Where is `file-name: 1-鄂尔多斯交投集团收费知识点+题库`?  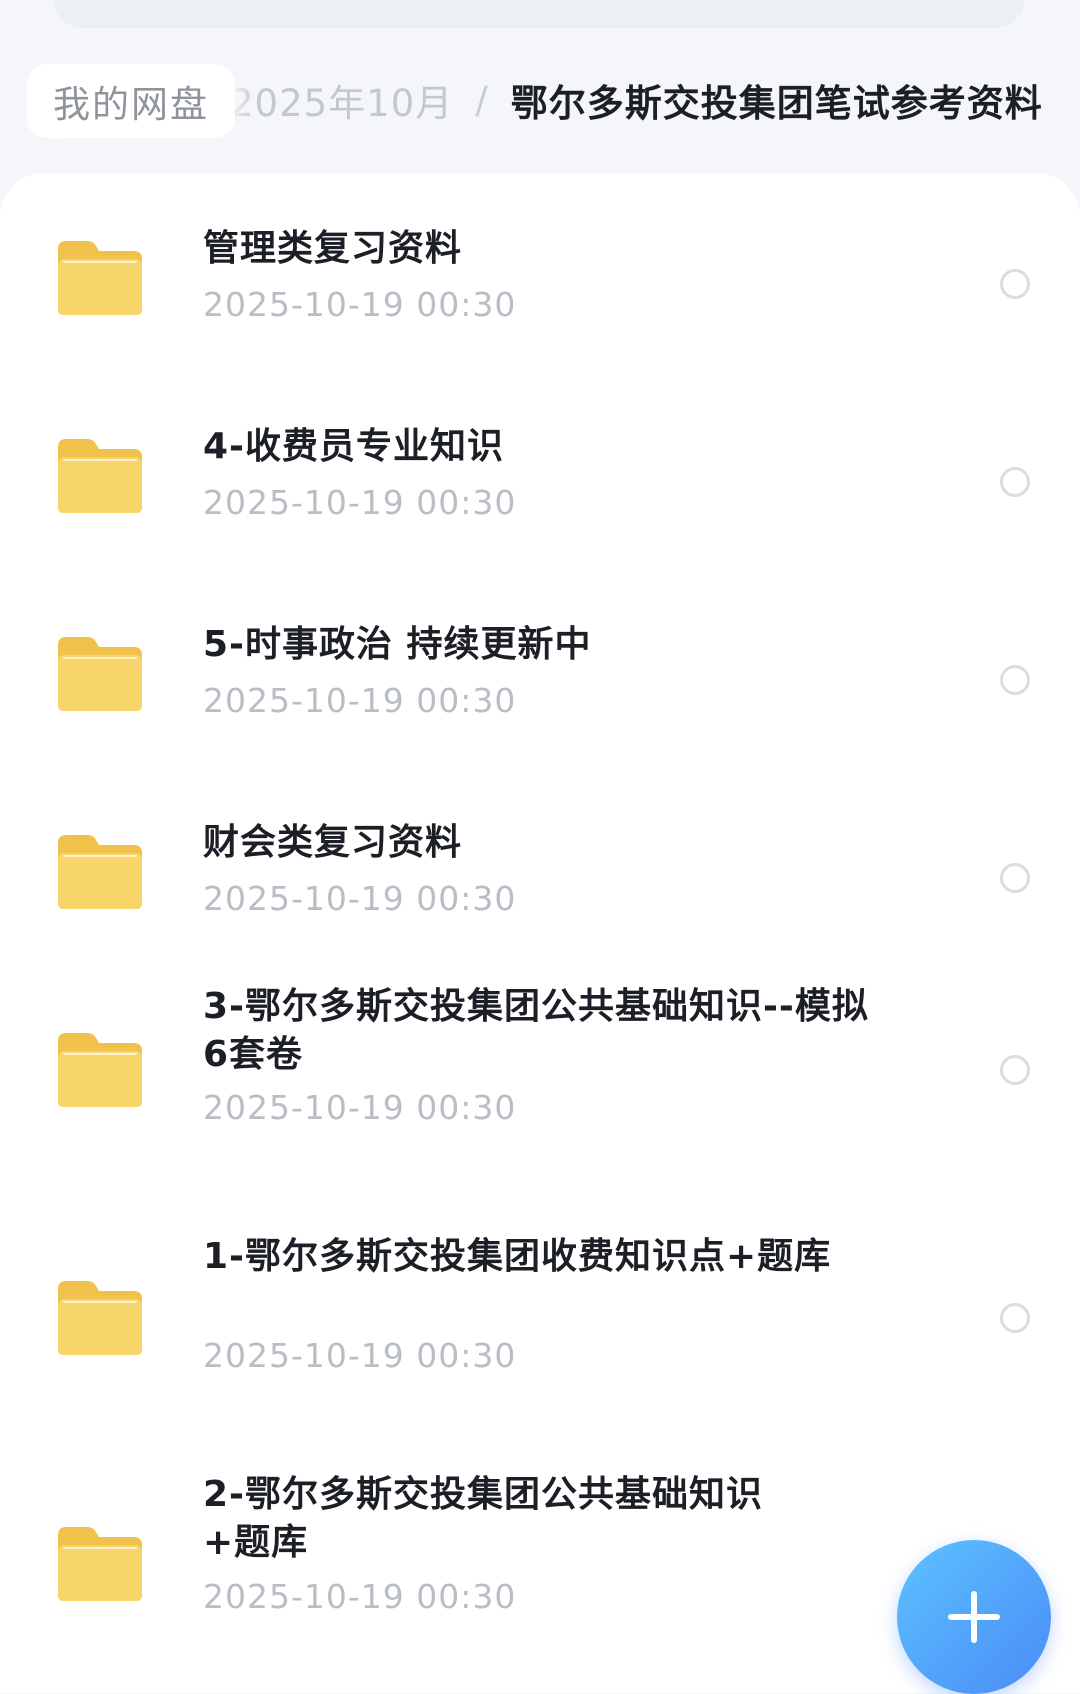 file-name: 1-鄂尔多斯交投集团收费知识点+题库 is located at coordinates (517, 1256).